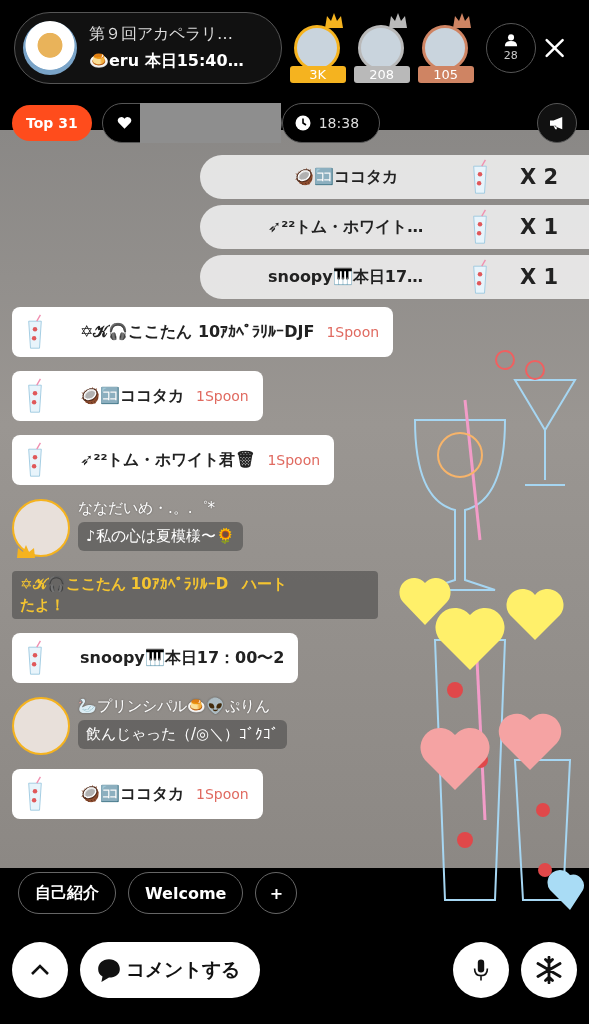 The image size is (589, 1024). I want to click on chevron-up-icon, so click(40, 970).